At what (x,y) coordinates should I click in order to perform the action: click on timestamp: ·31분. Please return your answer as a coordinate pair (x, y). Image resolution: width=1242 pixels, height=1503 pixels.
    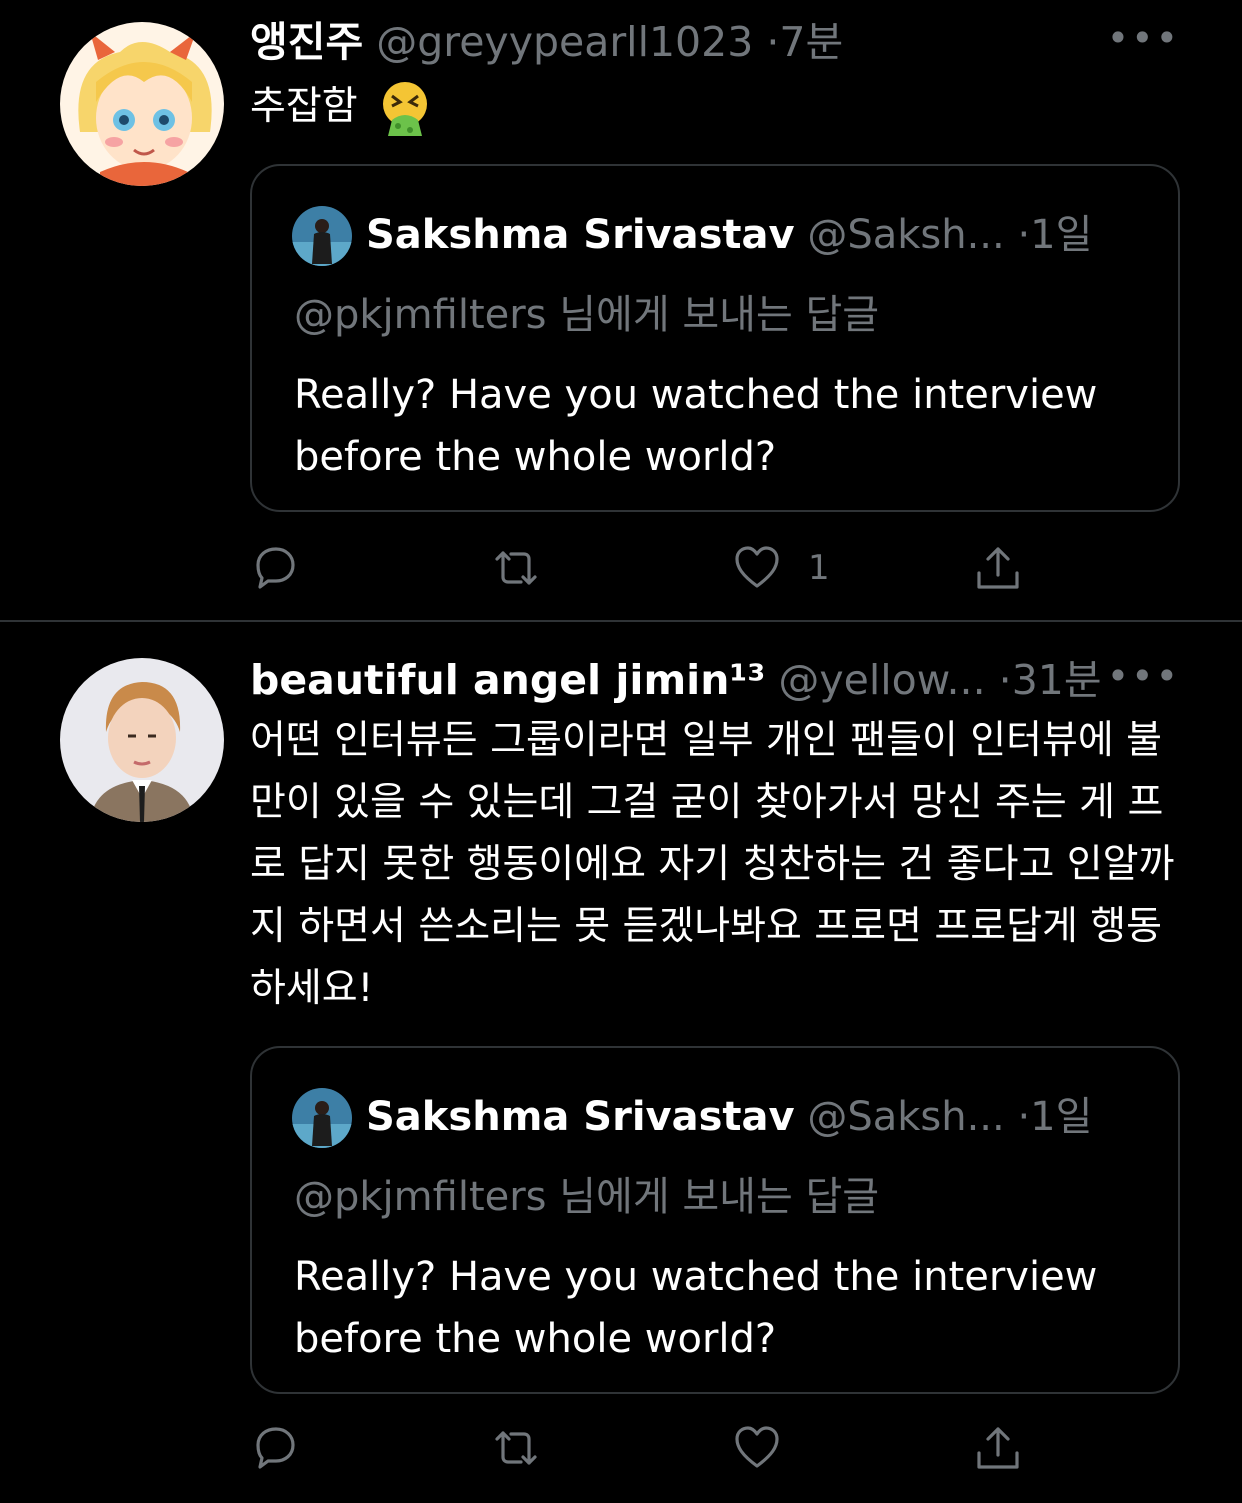
    Looking at the image, I should click on (1050, 680).